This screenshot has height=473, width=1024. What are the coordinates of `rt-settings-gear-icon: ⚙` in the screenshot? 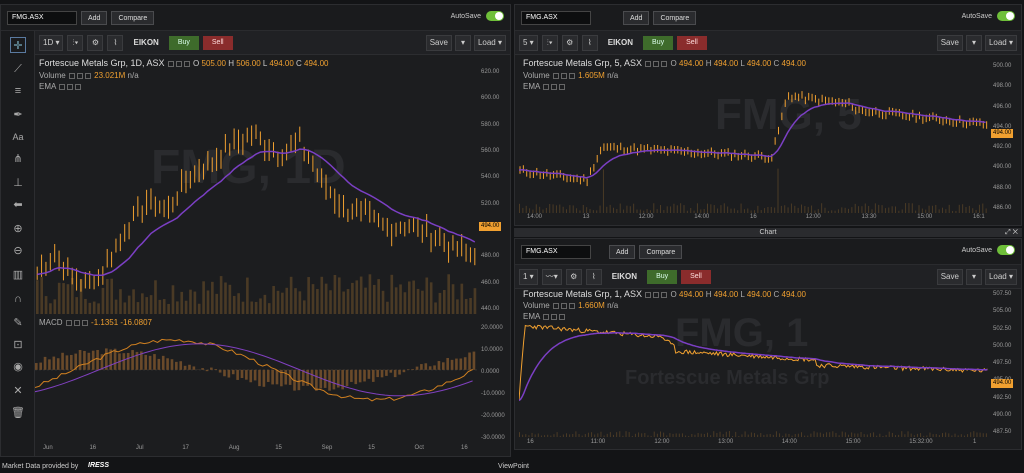 It's located at (569, 42).